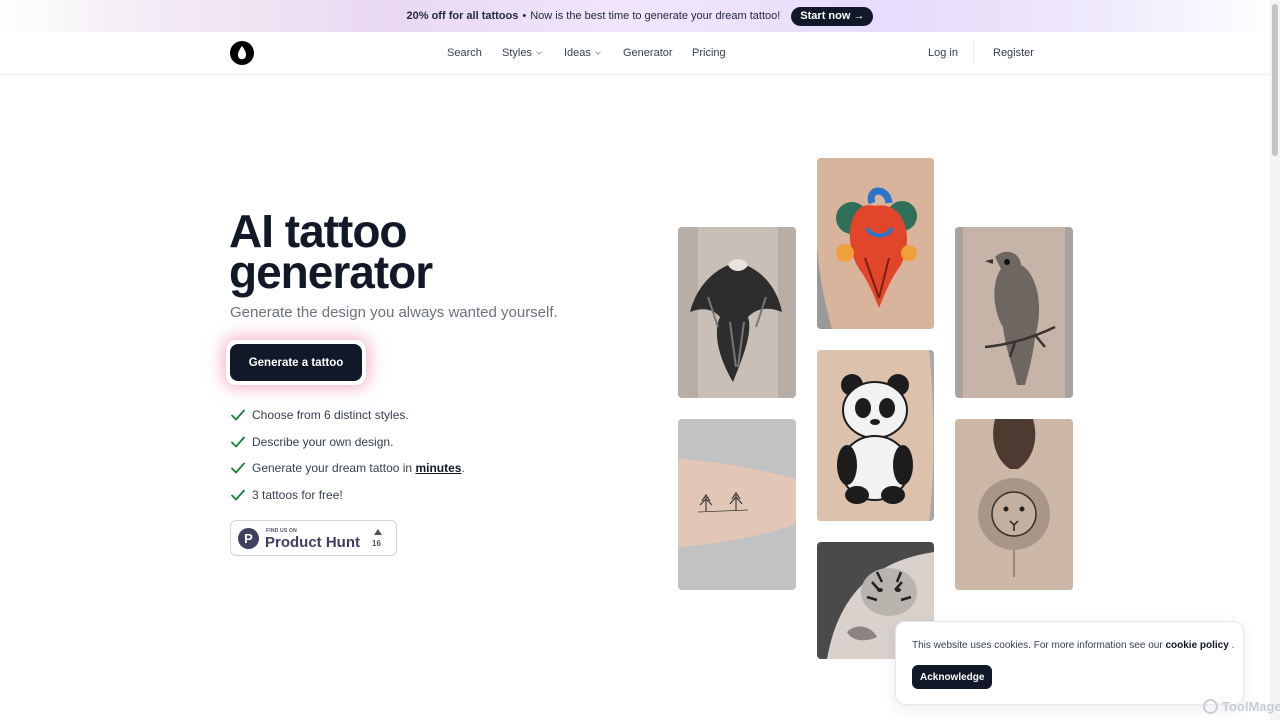 This screenshot has height=720, width=1280. I want to click on anatomical-heart-tattoo-image, so click(875, 243).